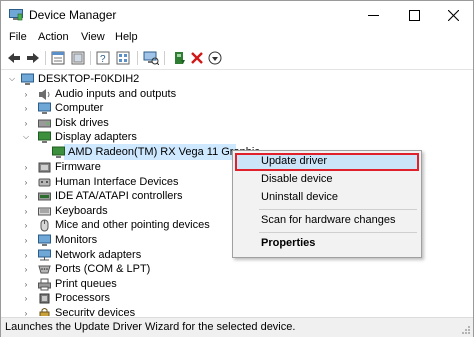 The height and width of the screenshot is (337, 474). Describe the element at coordinates (338, 232) in the screenshot. I see `context-menu-separator` at that location.